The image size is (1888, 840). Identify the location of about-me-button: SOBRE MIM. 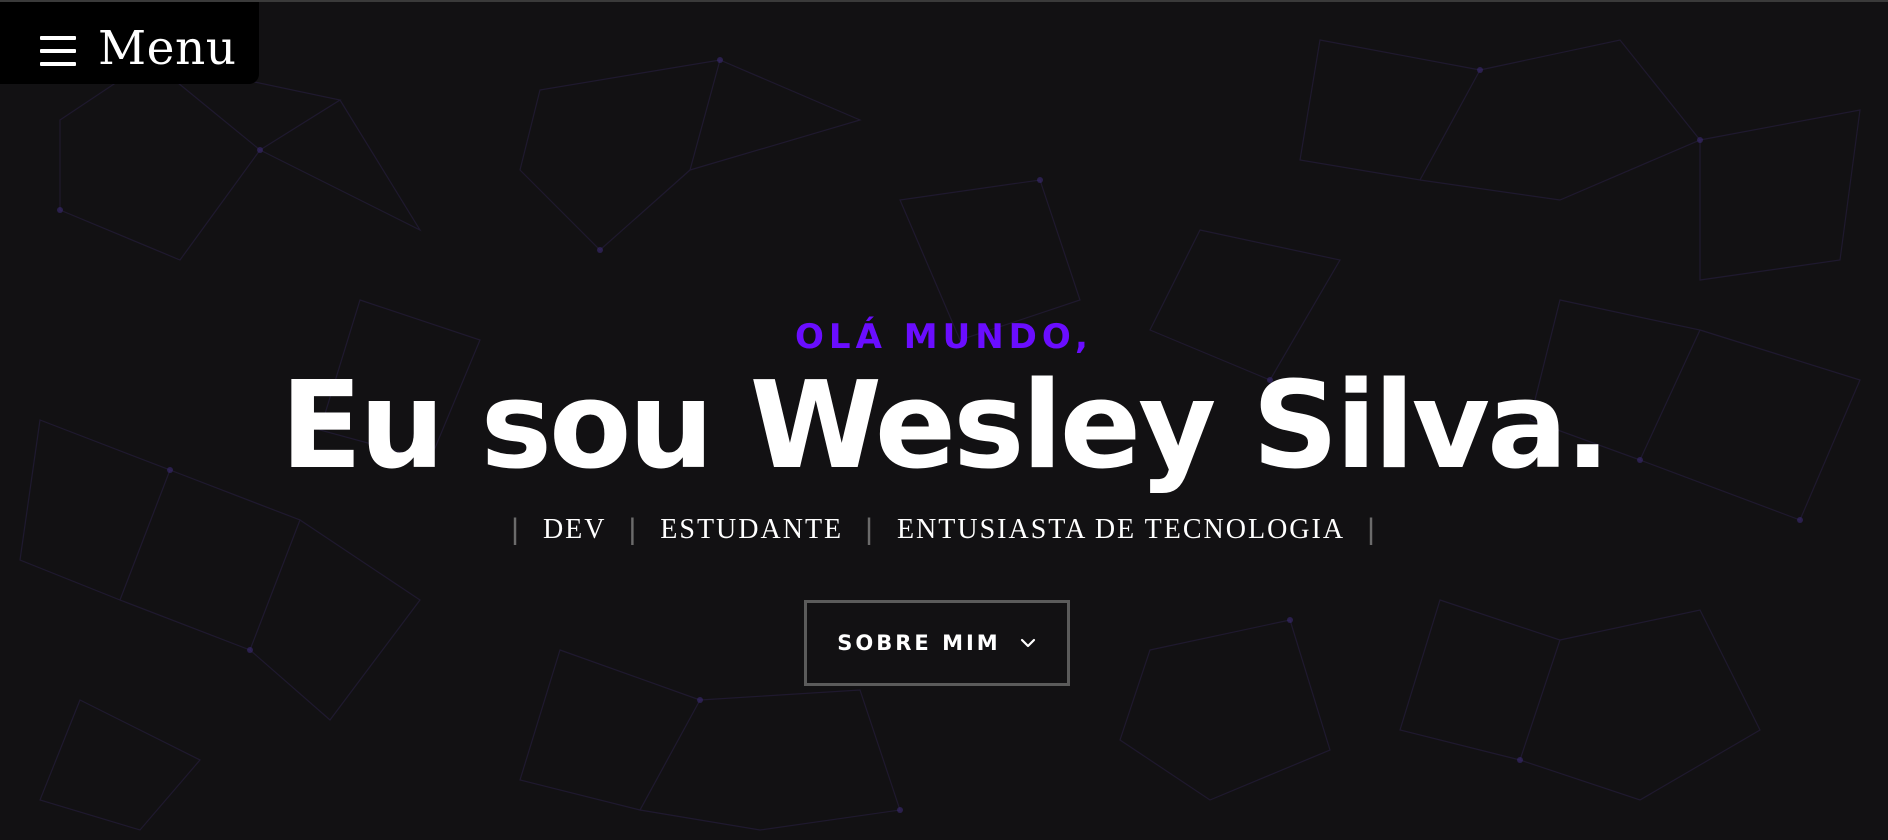
(937, 643).